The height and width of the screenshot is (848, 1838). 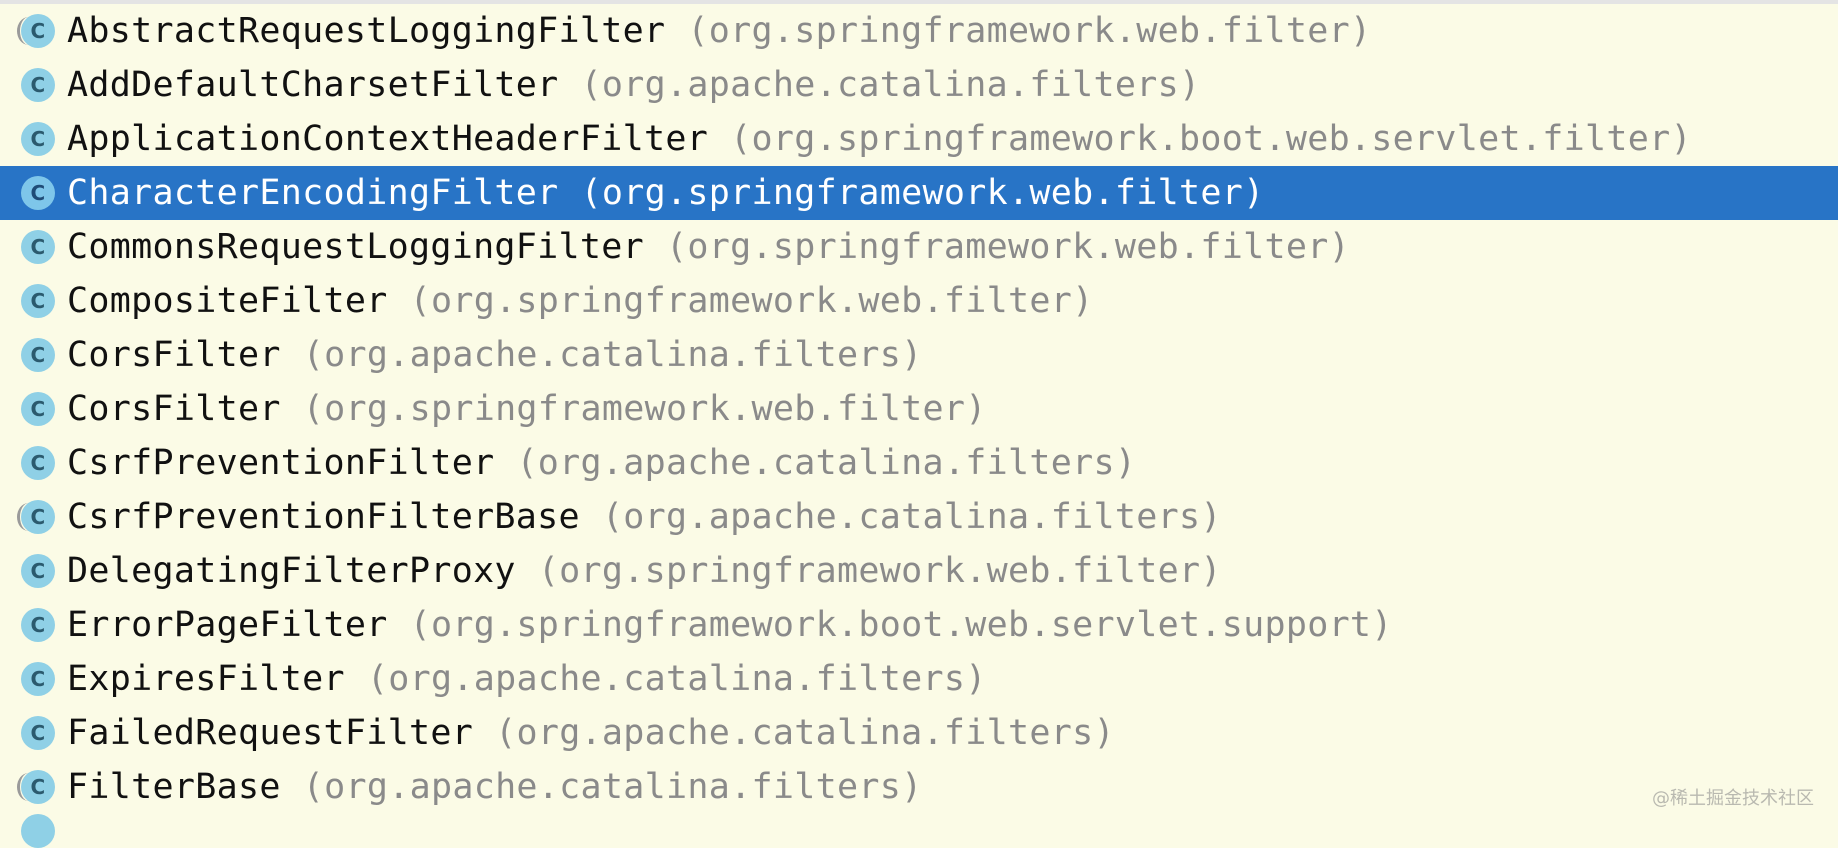 I want to click on class-name: ApplicationContextHeaderFilter, so click(x=387, y=139).